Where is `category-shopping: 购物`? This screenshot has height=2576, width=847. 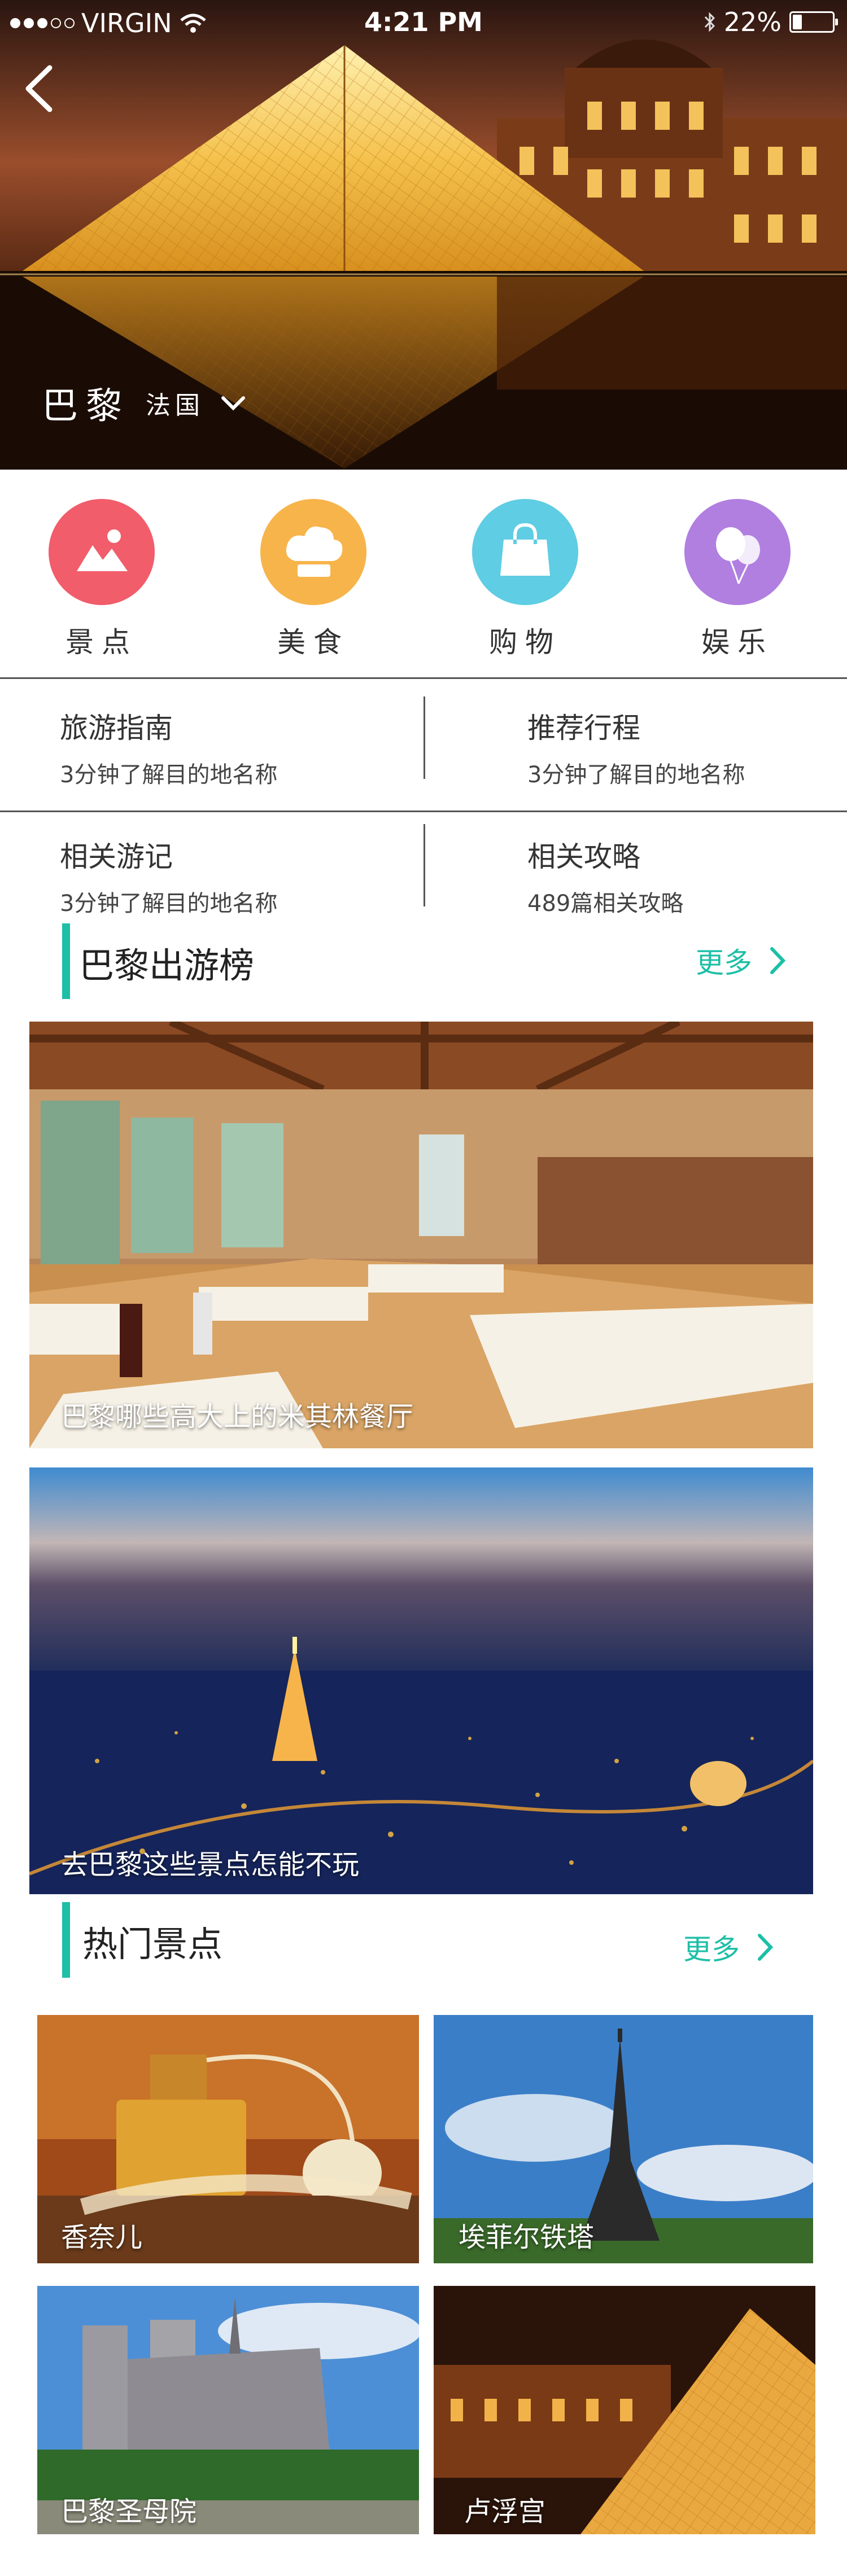 category-shopping: 购物 is located at coordinates (525, 579).